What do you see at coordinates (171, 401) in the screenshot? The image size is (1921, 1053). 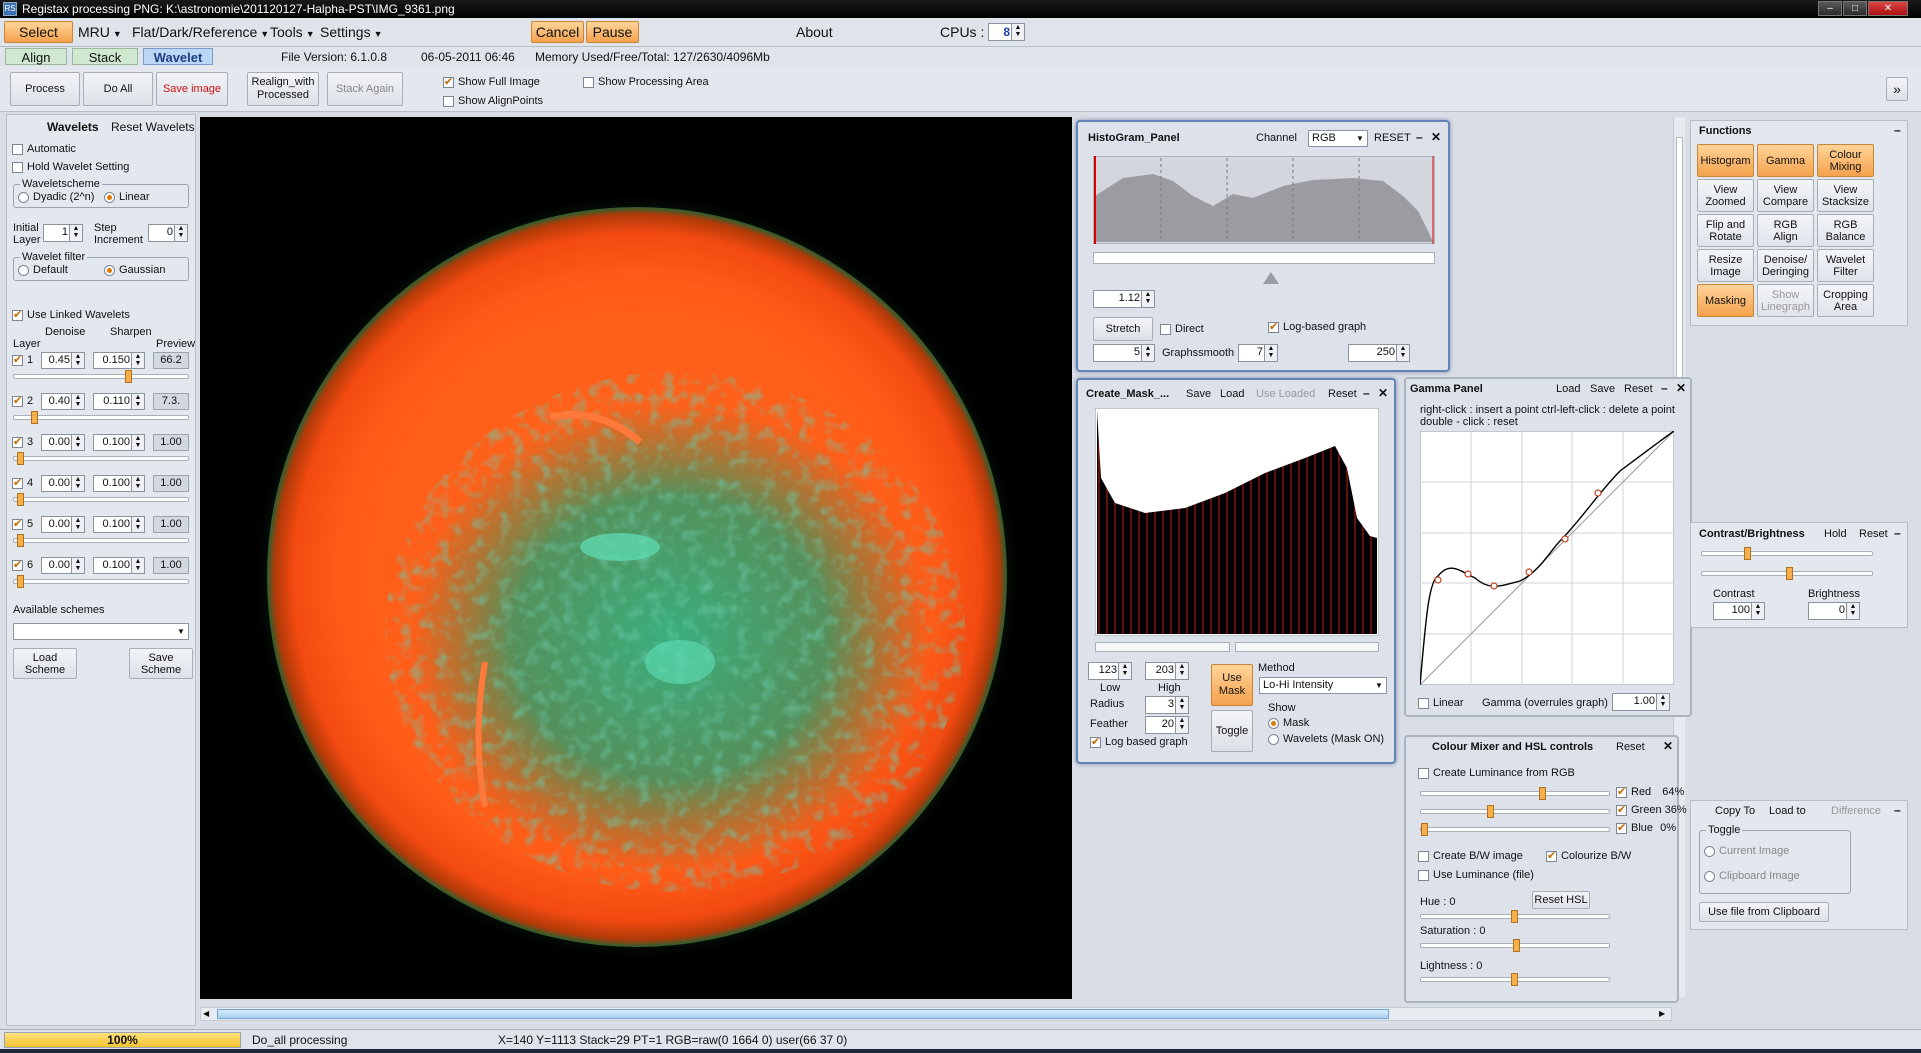 I see `preview-button: 7.3.` at bounding box center [171, 401].